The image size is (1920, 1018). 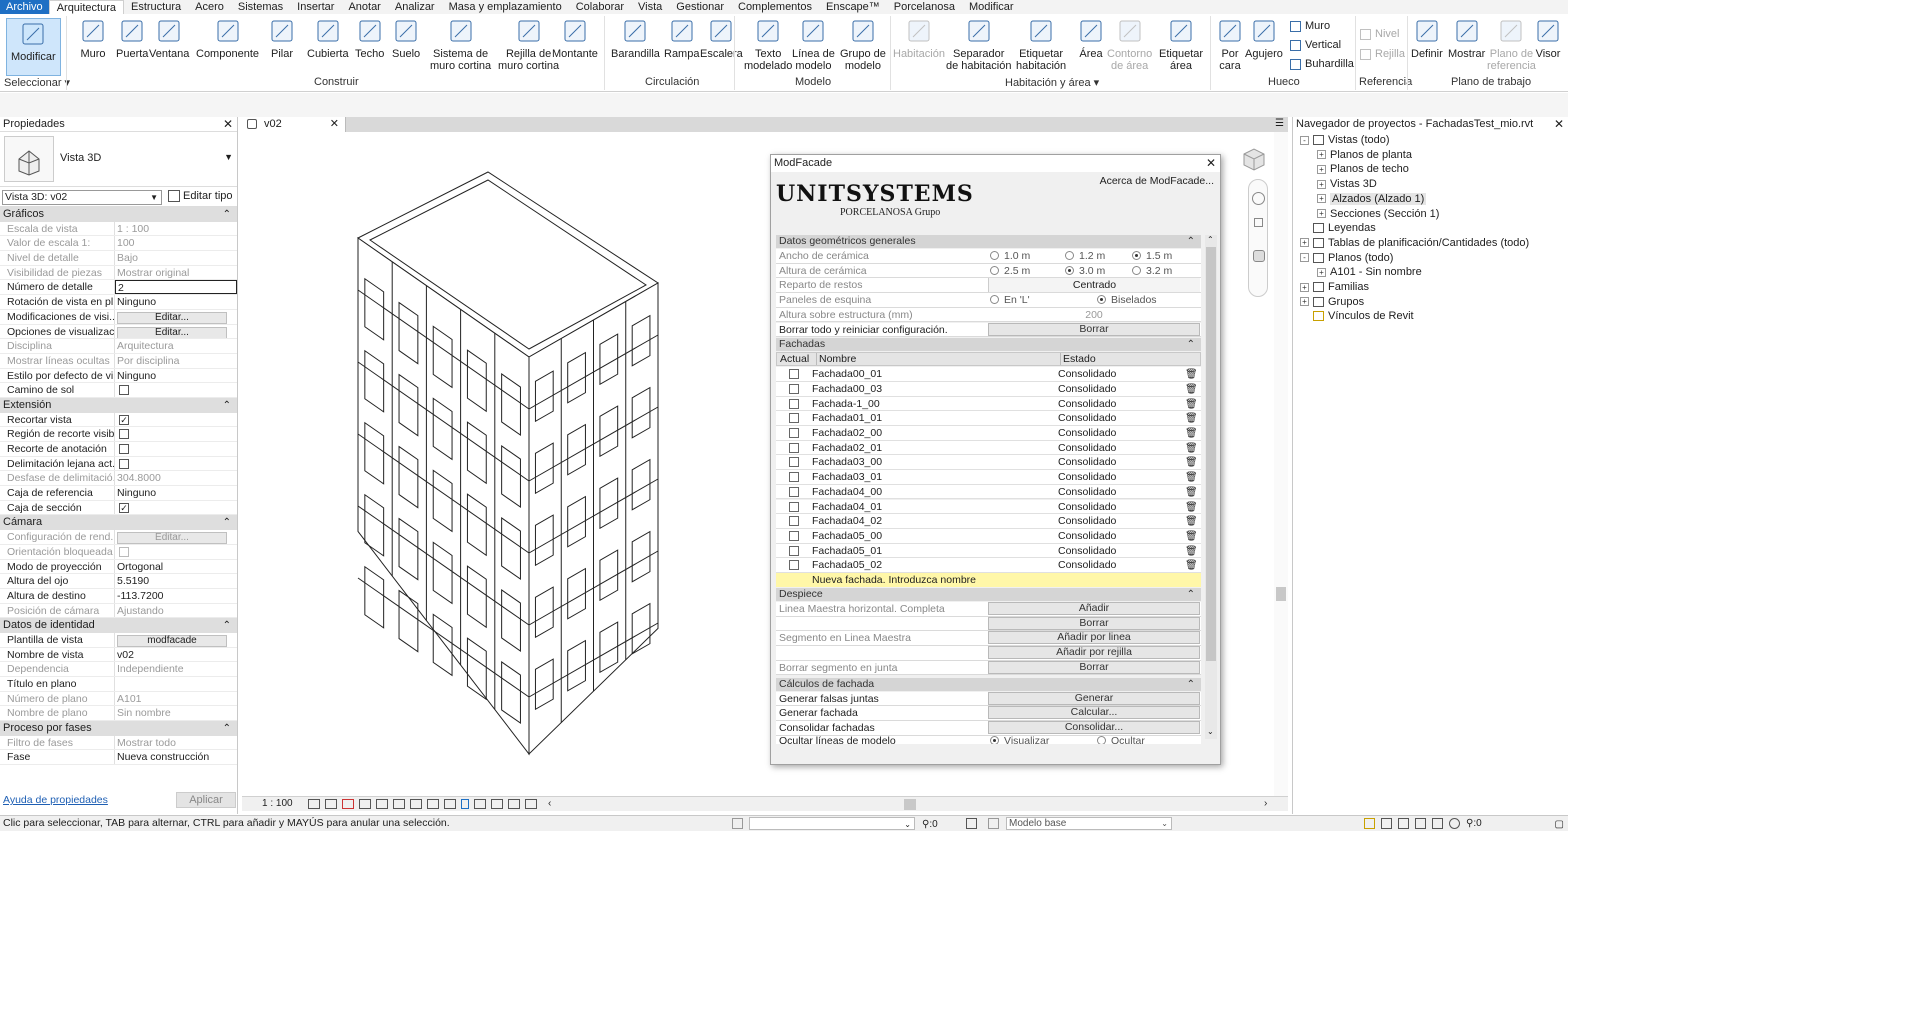 I want to click on fachada-row: Fachada01_01 Consolidado 🗑, so click(x=988, y=418).